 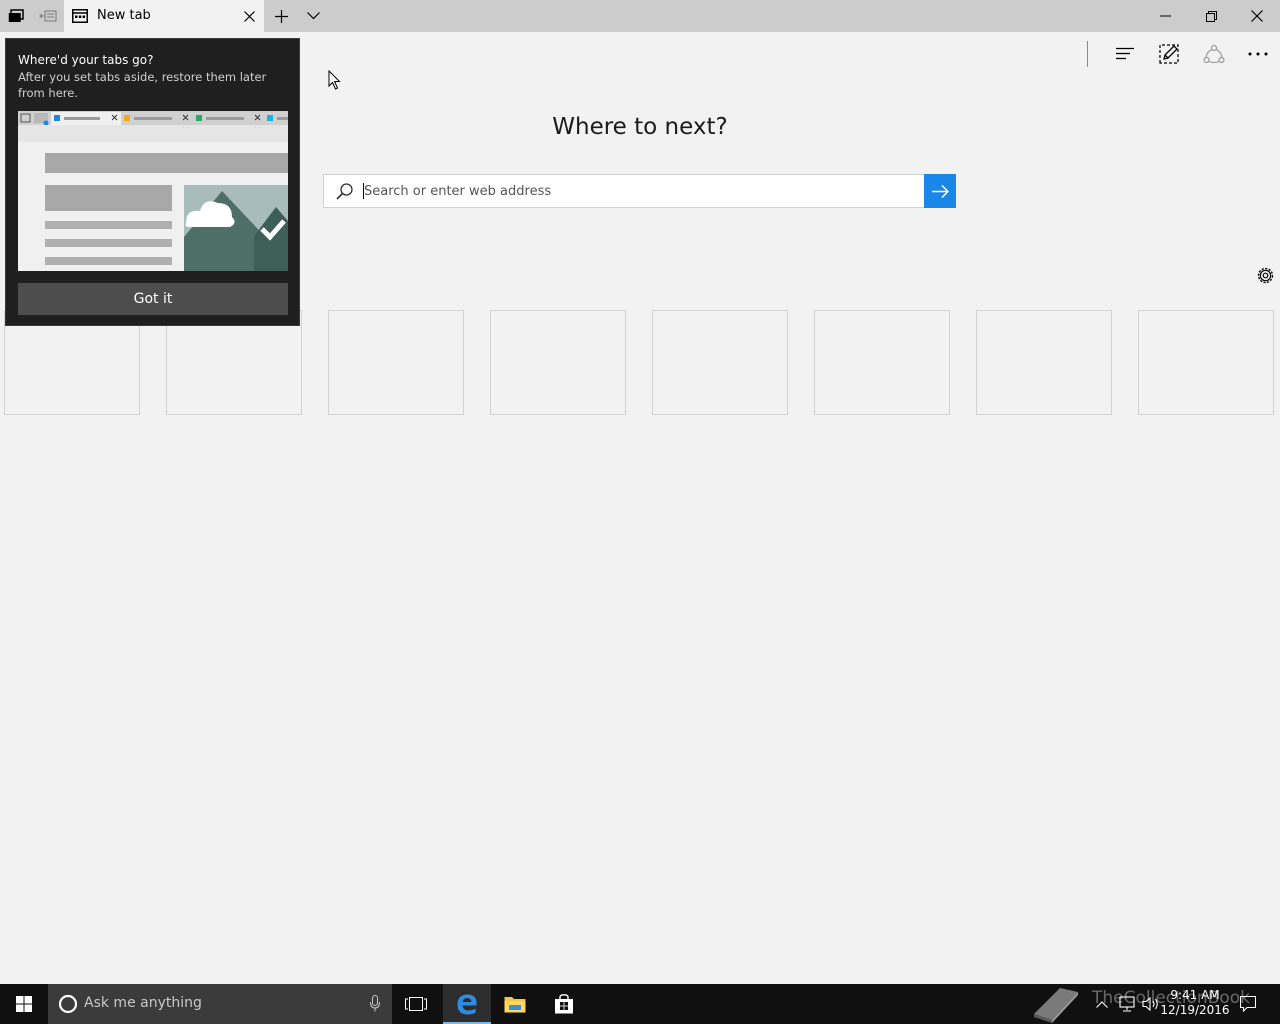 I want to click on volume-button, so click(x=1151, y=1004).